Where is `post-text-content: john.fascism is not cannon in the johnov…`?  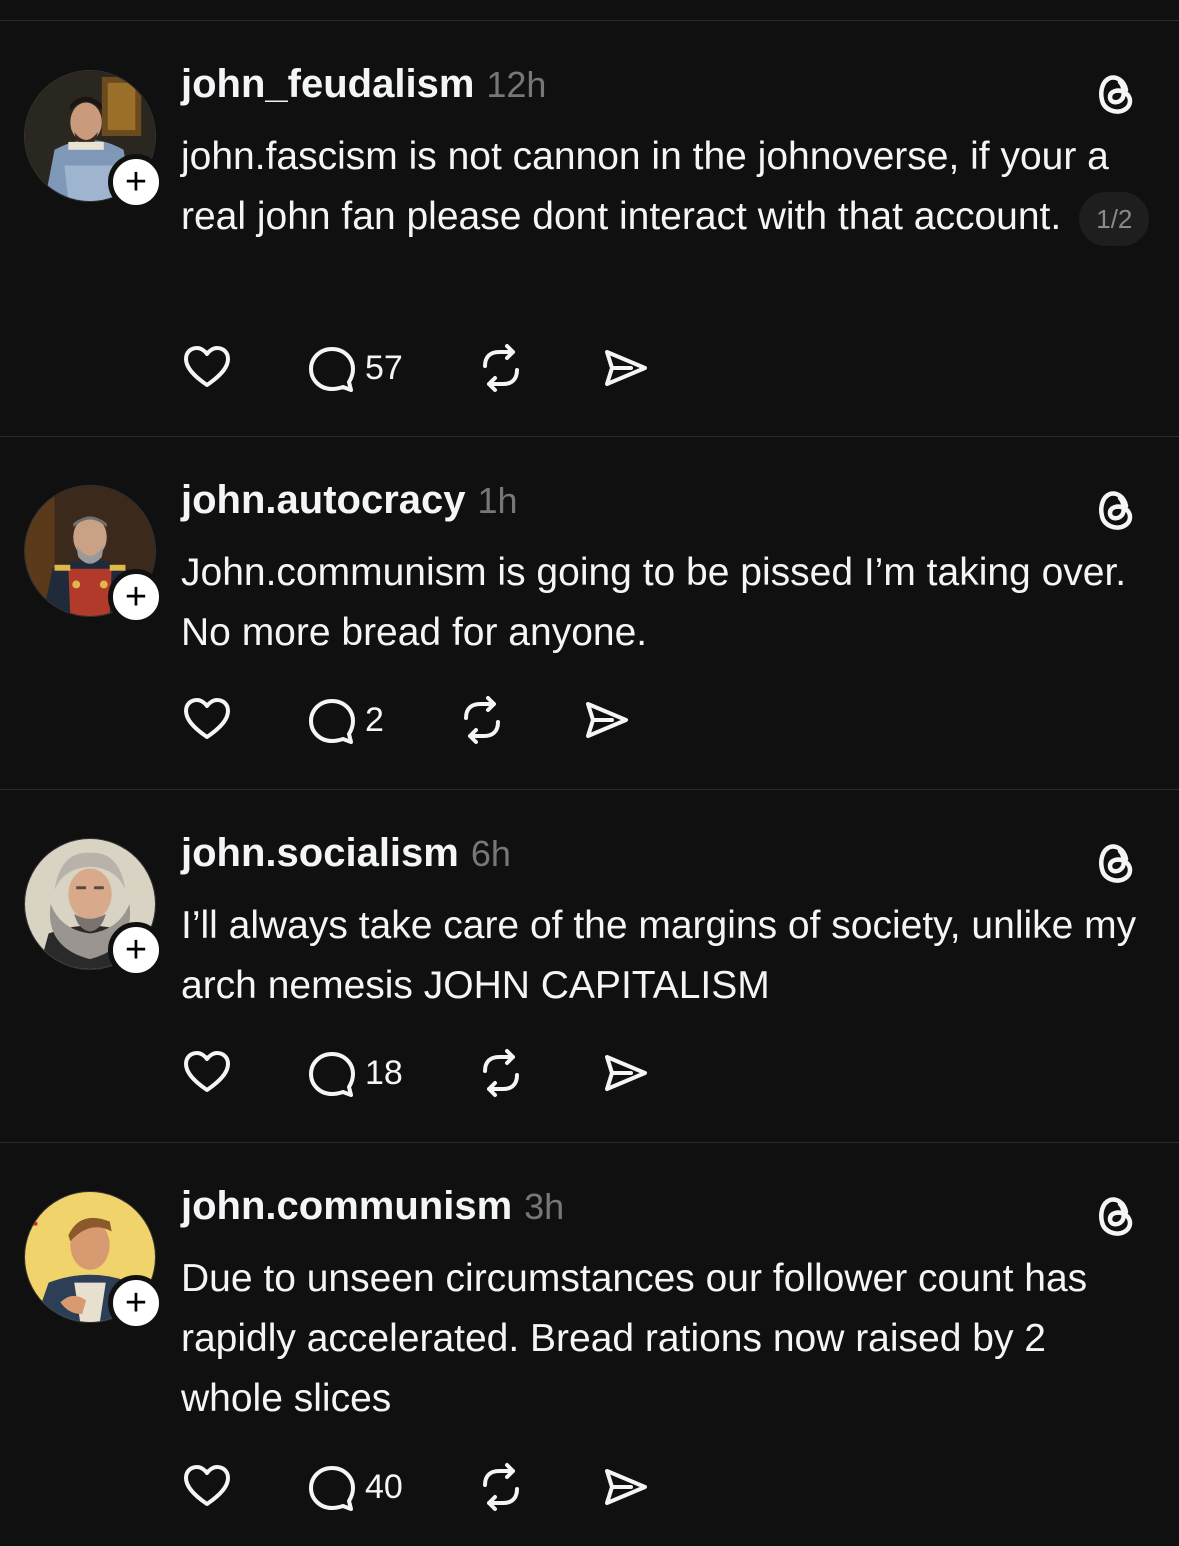
post-text-content: john.fascism is not cannon in the johnov… is located at coordinates (645, 186).